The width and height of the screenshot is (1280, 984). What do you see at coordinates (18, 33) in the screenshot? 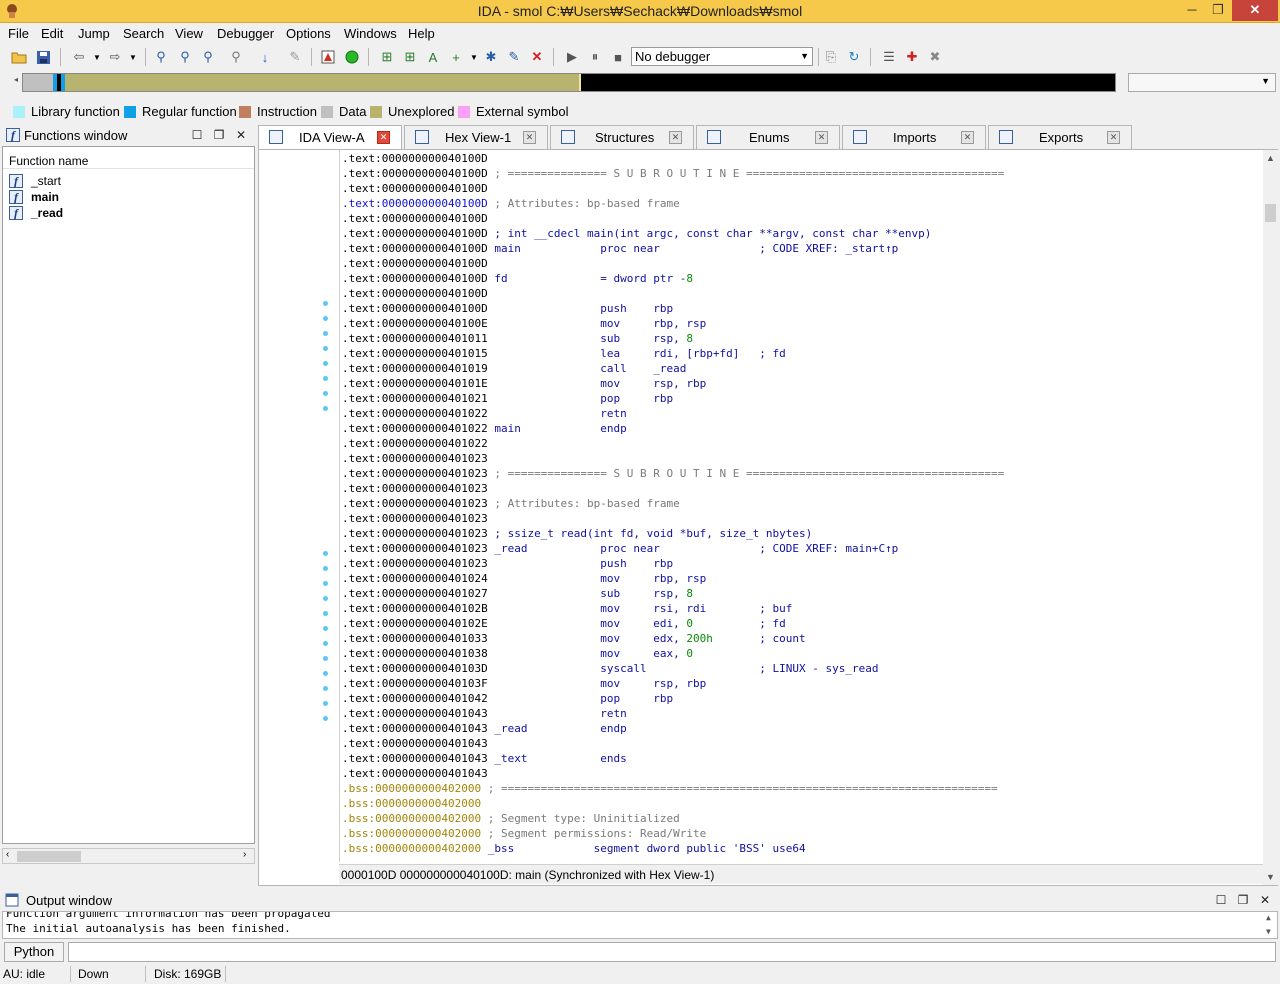
I see `menu-file: File` at bounding box center [18, 33].